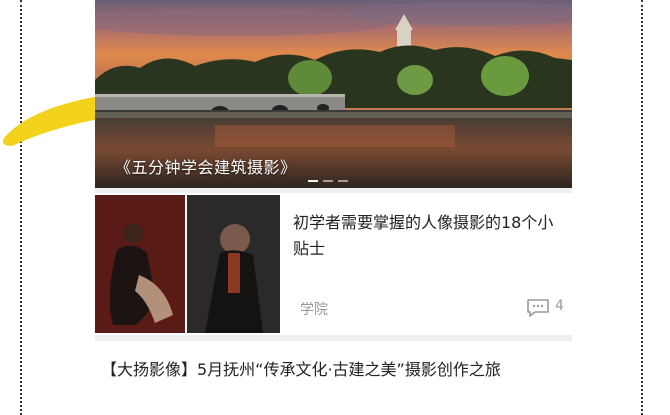 The image size is (670, 415). I want to click on comment-icon, so click(538, 308).